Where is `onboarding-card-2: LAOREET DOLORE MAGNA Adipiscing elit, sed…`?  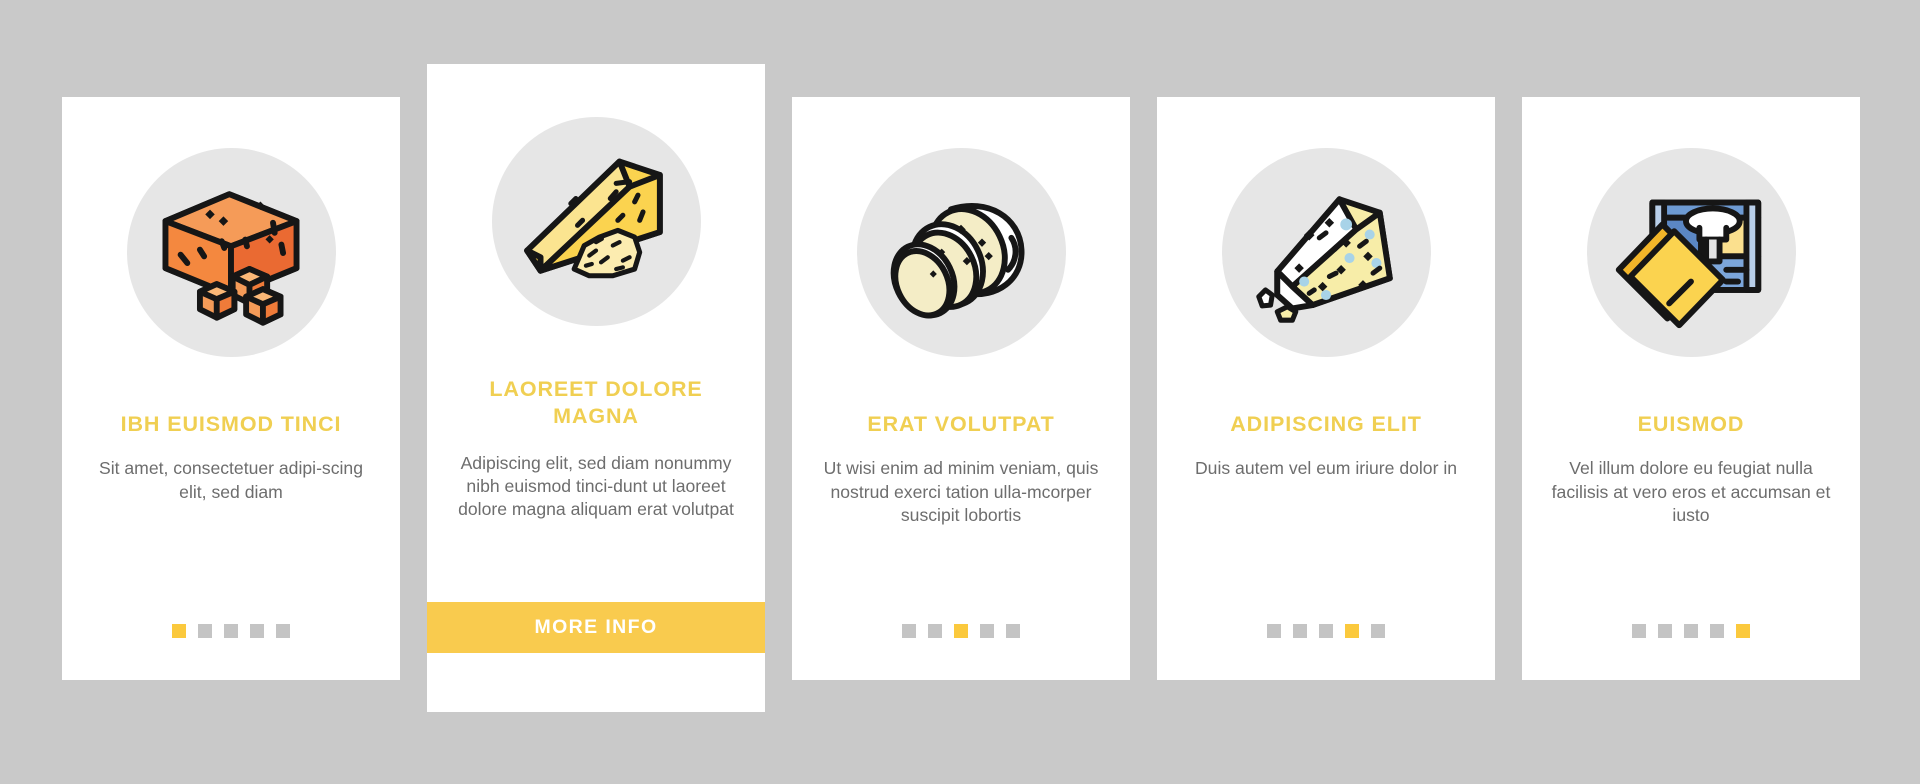
onboarding-card-2: LAOREET DOLORE MAGNA Adipiscing elit, sed… is located at coordinates (596, 388).